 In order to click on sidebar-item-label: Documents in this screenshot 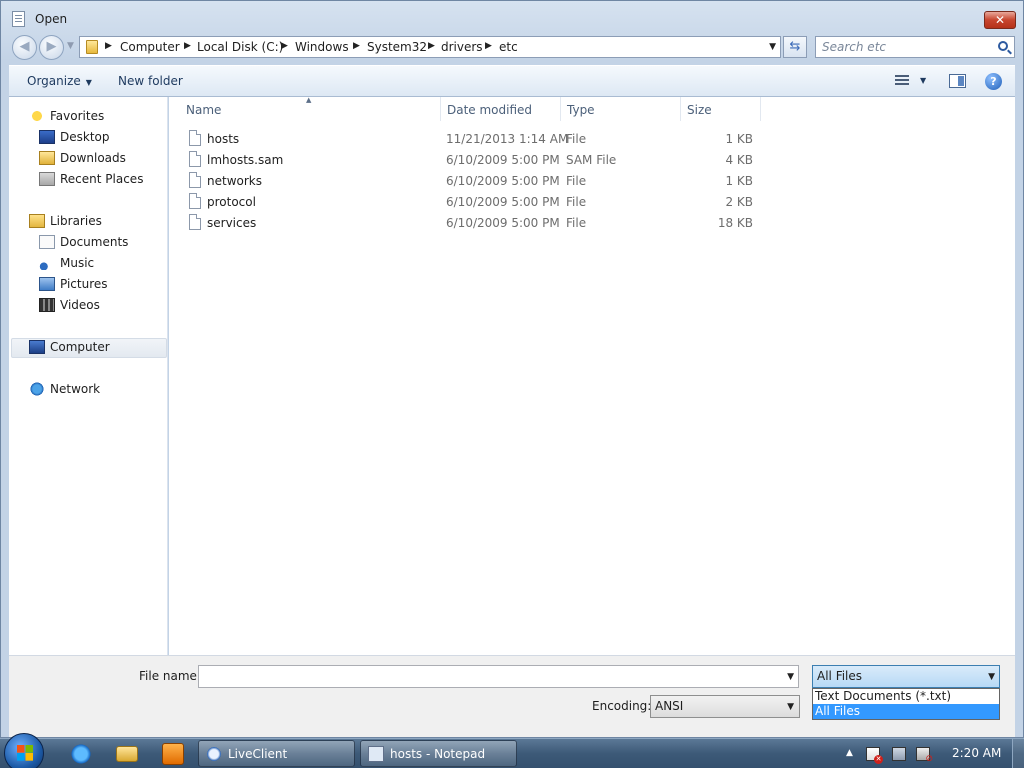, I will do `click(94, 242)`.